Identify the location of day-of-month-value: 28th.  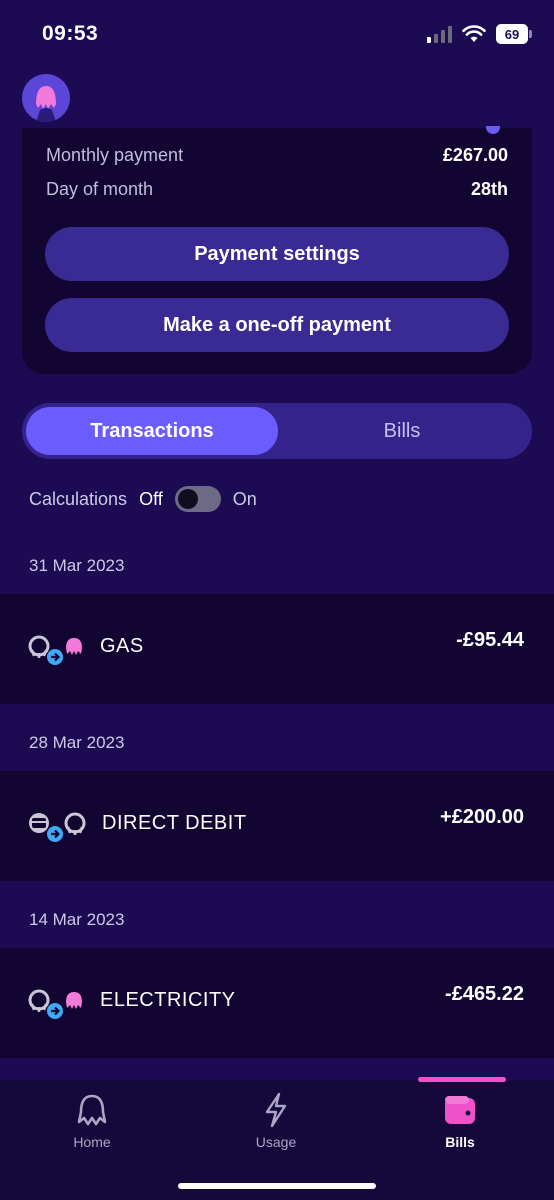
(489, 189).